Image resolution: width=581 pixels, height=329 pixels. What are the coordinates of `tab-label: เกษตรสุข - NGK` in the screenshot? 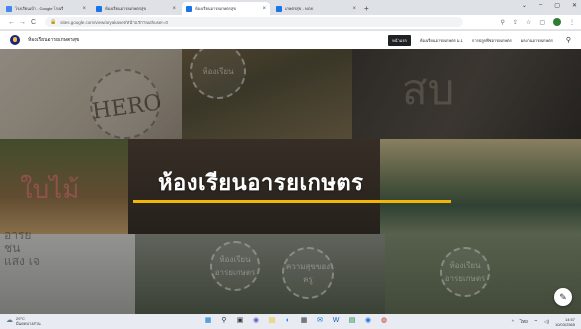 It's located at (299, 8).